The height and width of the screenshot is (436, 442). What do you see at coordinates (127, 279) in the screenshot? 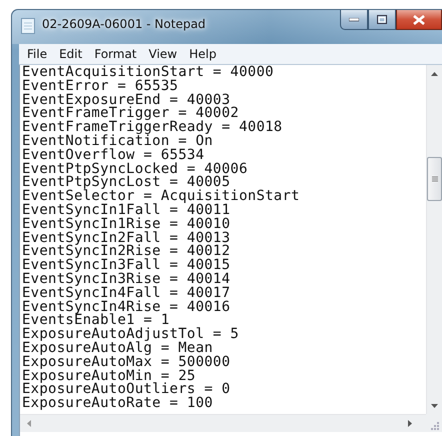
I see `text-line: EventSyncIn3Rise = 40014` at bounding box center [127, 279].